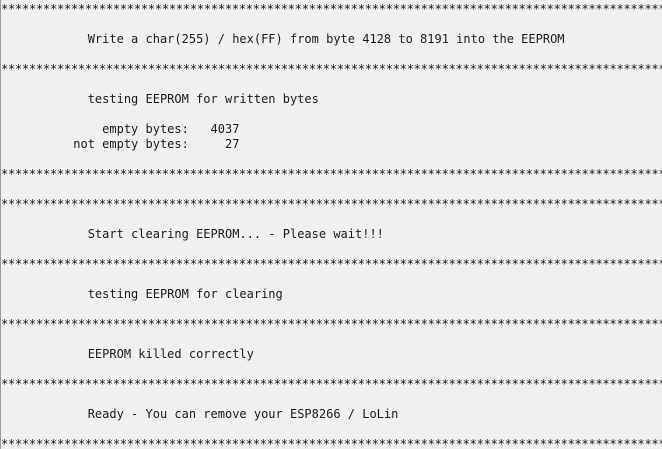 This screenshot has width=662, height=449. What do you see at coordinates (127, 354) in the screenshot?
I see `eeprom-killed-line: EEPROM killed correctly` at bounding box center [127, 354].